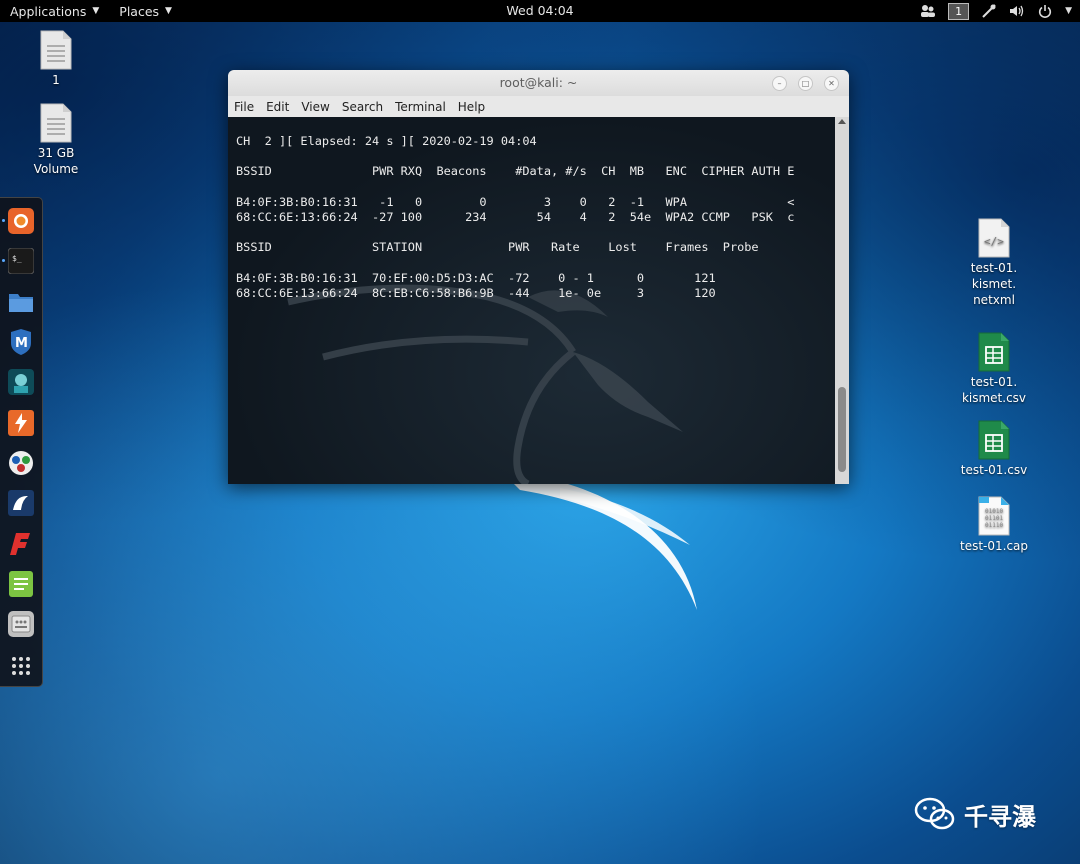 The height and width of the screenshot is (864, 1080). What do you see at coordinates (56, 123) in the screenshot?
I see `drive-icon` at bounding box center [56, 123].